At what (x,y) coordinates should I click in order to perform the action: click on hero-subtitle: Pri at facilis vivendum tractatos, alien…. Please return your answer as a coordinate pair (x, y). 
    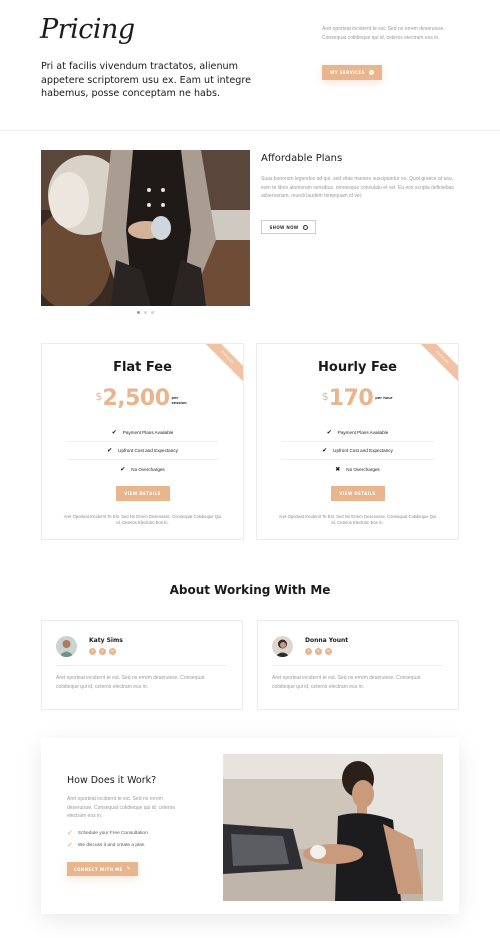
    Looking at the image, I should click on (146, 80).